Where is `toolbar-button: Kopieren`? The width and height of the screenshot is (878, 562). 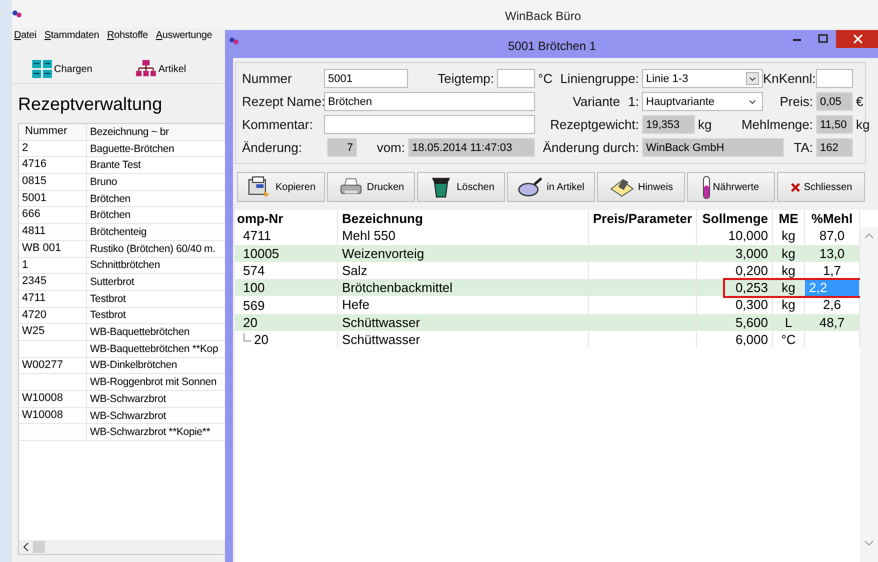
toolbar-button: Kopieren is located at coordinates (281, 187).